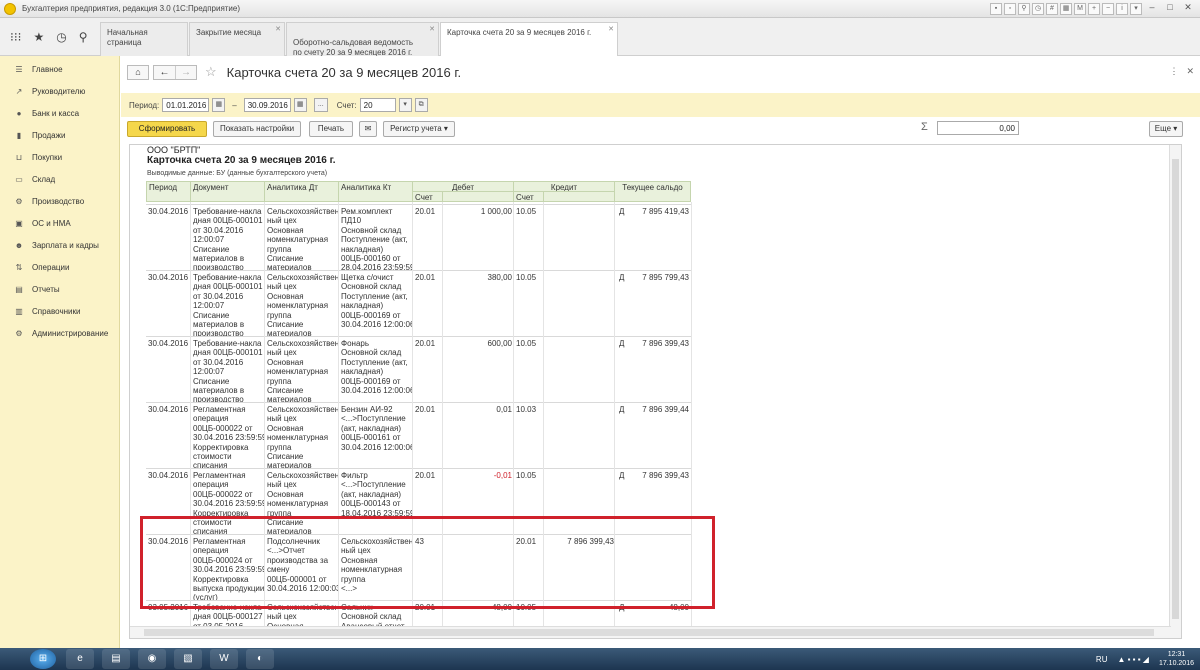 Image resolution: width=1200 pixels, height=670 pixels. Describe the element at coordinates (425, 211) in the screenshot. I see `table-cell-dacc: 20.01` at that location.